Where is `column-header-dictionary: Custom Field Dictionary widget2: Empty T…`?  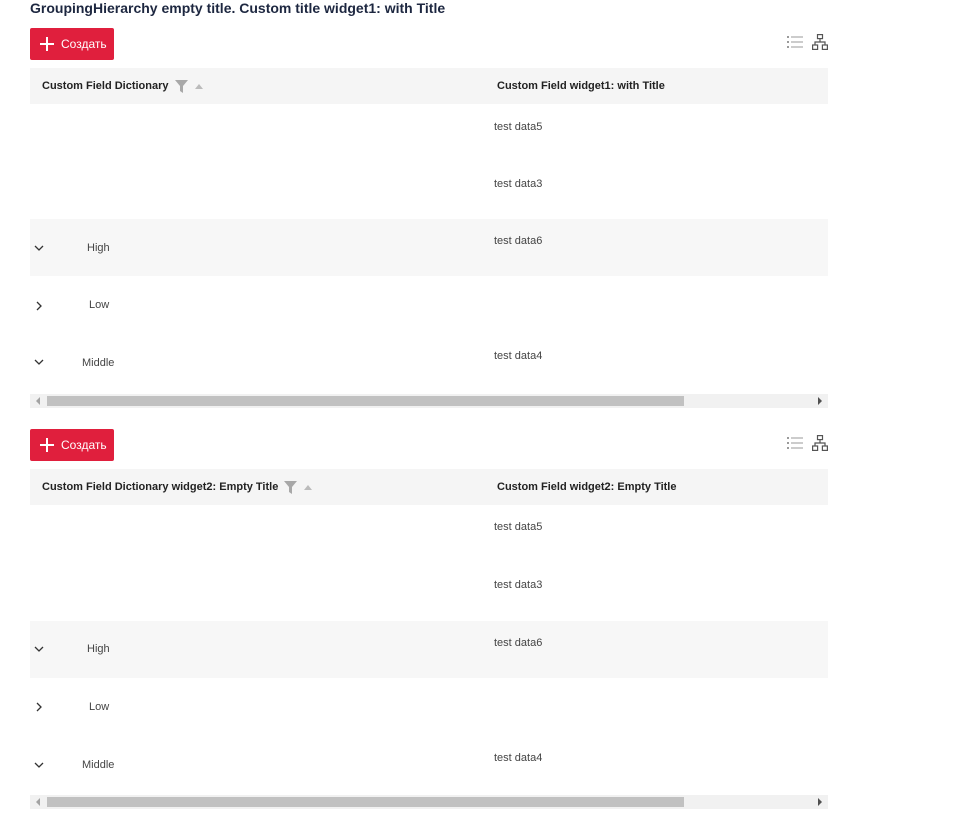 column-header-dictionary: Custom Field Dictionary widget2: Empty T… is located at coordinates (177, 487).